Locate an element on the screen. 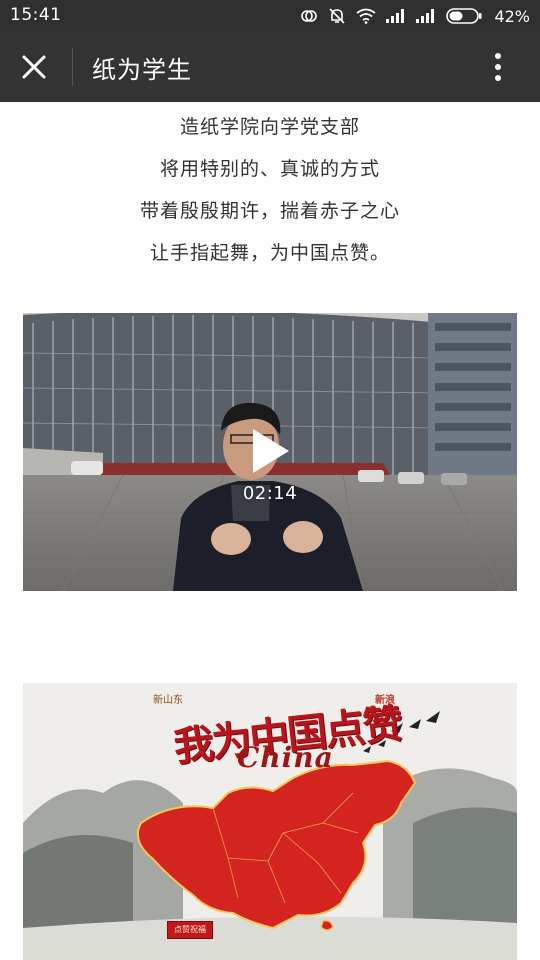 The image size is (540, 960). status-icons: 42% is located at coordinates (415, 16).